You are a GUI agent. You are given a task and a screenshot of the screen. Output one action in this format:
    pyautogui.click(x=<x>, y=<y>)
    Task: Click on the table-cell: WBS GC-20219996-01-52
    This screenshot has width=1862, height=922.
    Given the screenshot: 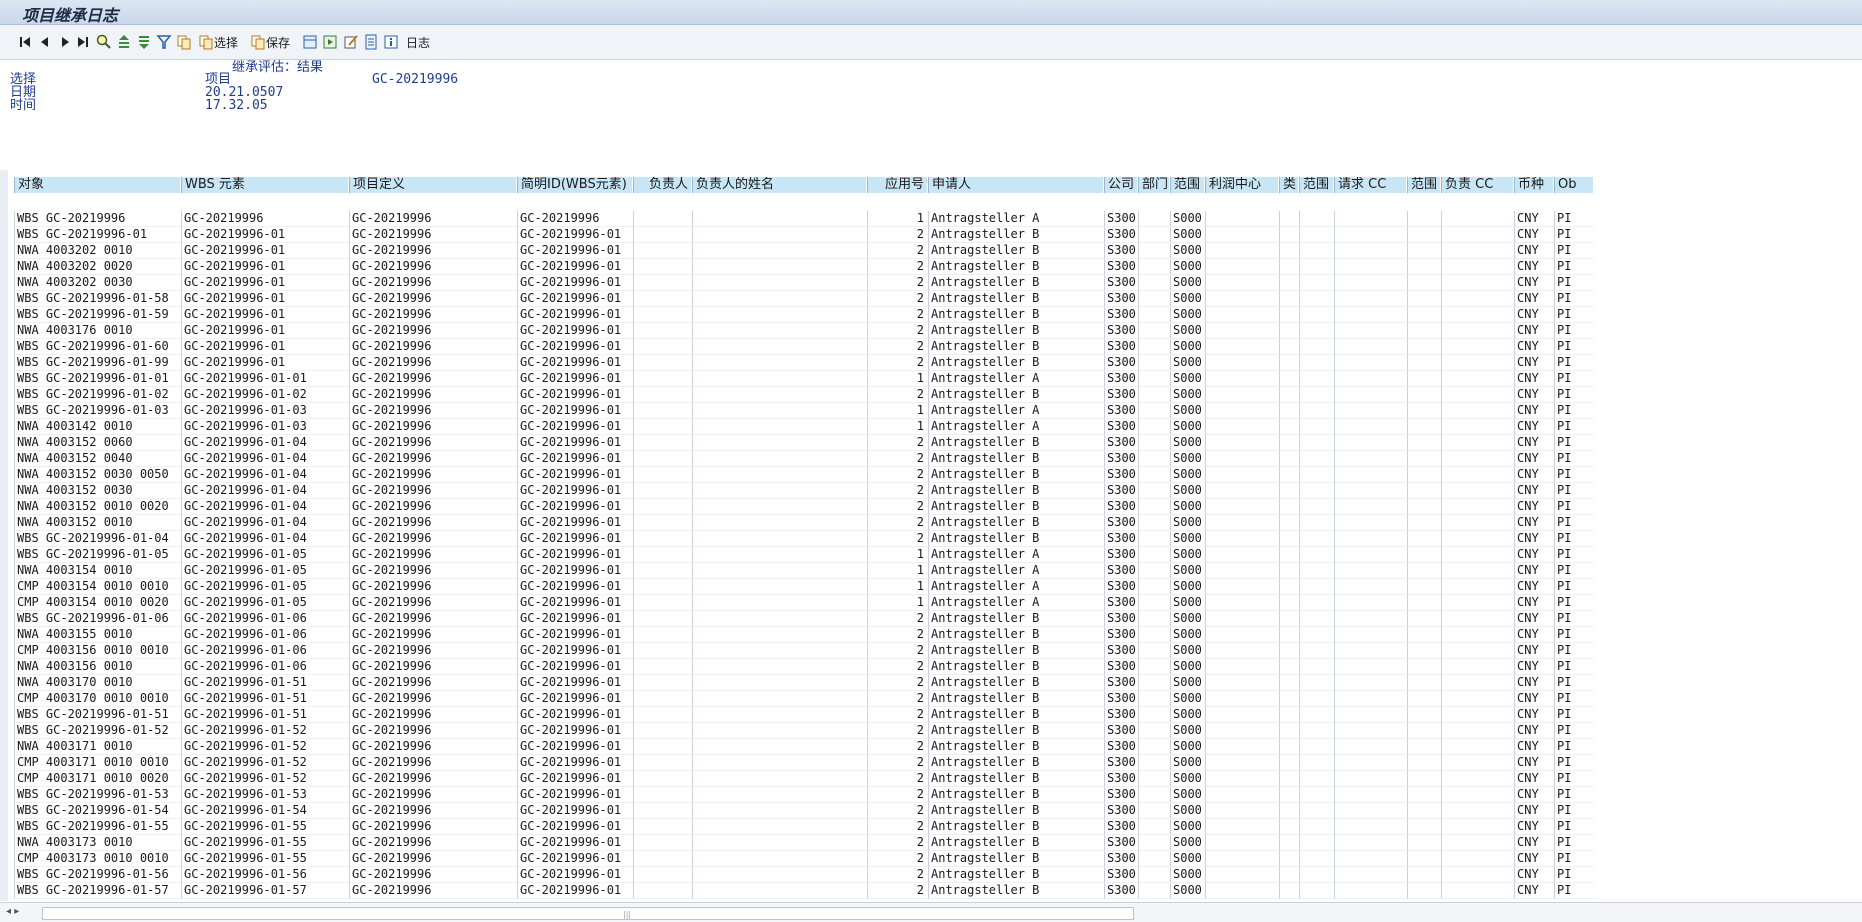 What is the action you would take?
    pyautogui.click(x=97, y=731)
    